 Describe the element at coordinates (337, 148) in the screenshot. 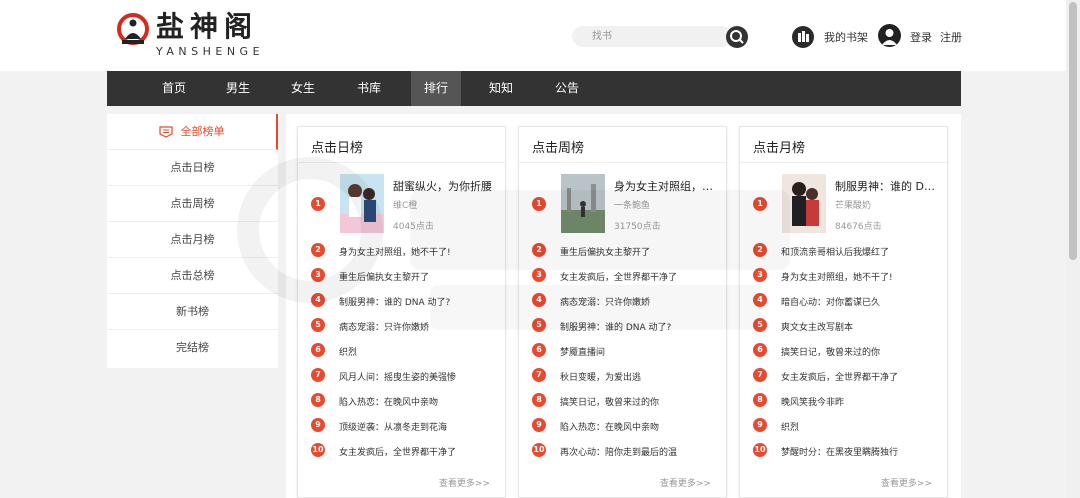

I see `panel-title: 点击日榜` at that location.